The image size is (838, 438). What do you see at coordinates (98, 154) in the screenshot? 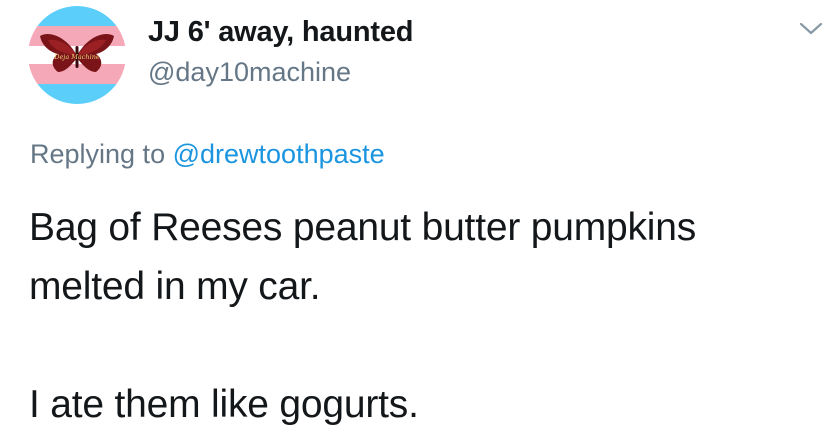
I see `replying-to-label: Replying to` at bounding box center [98, 154].